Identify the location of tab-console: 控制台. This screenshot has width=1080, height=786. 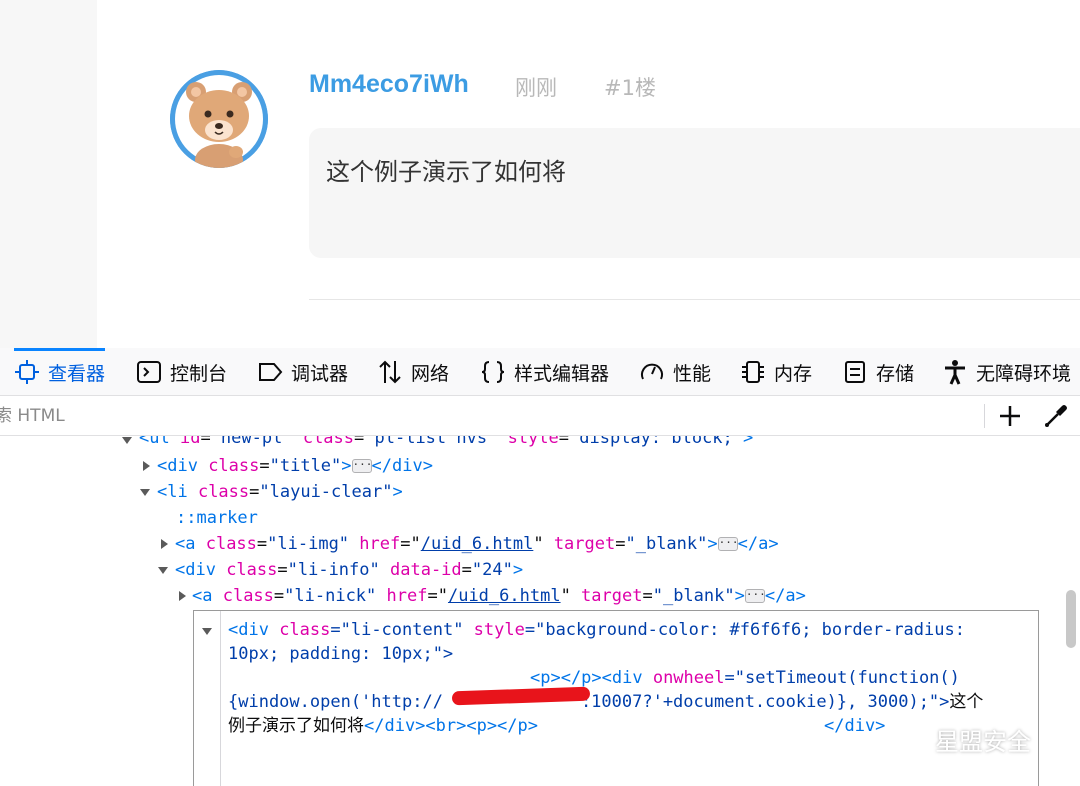
(181, 372).